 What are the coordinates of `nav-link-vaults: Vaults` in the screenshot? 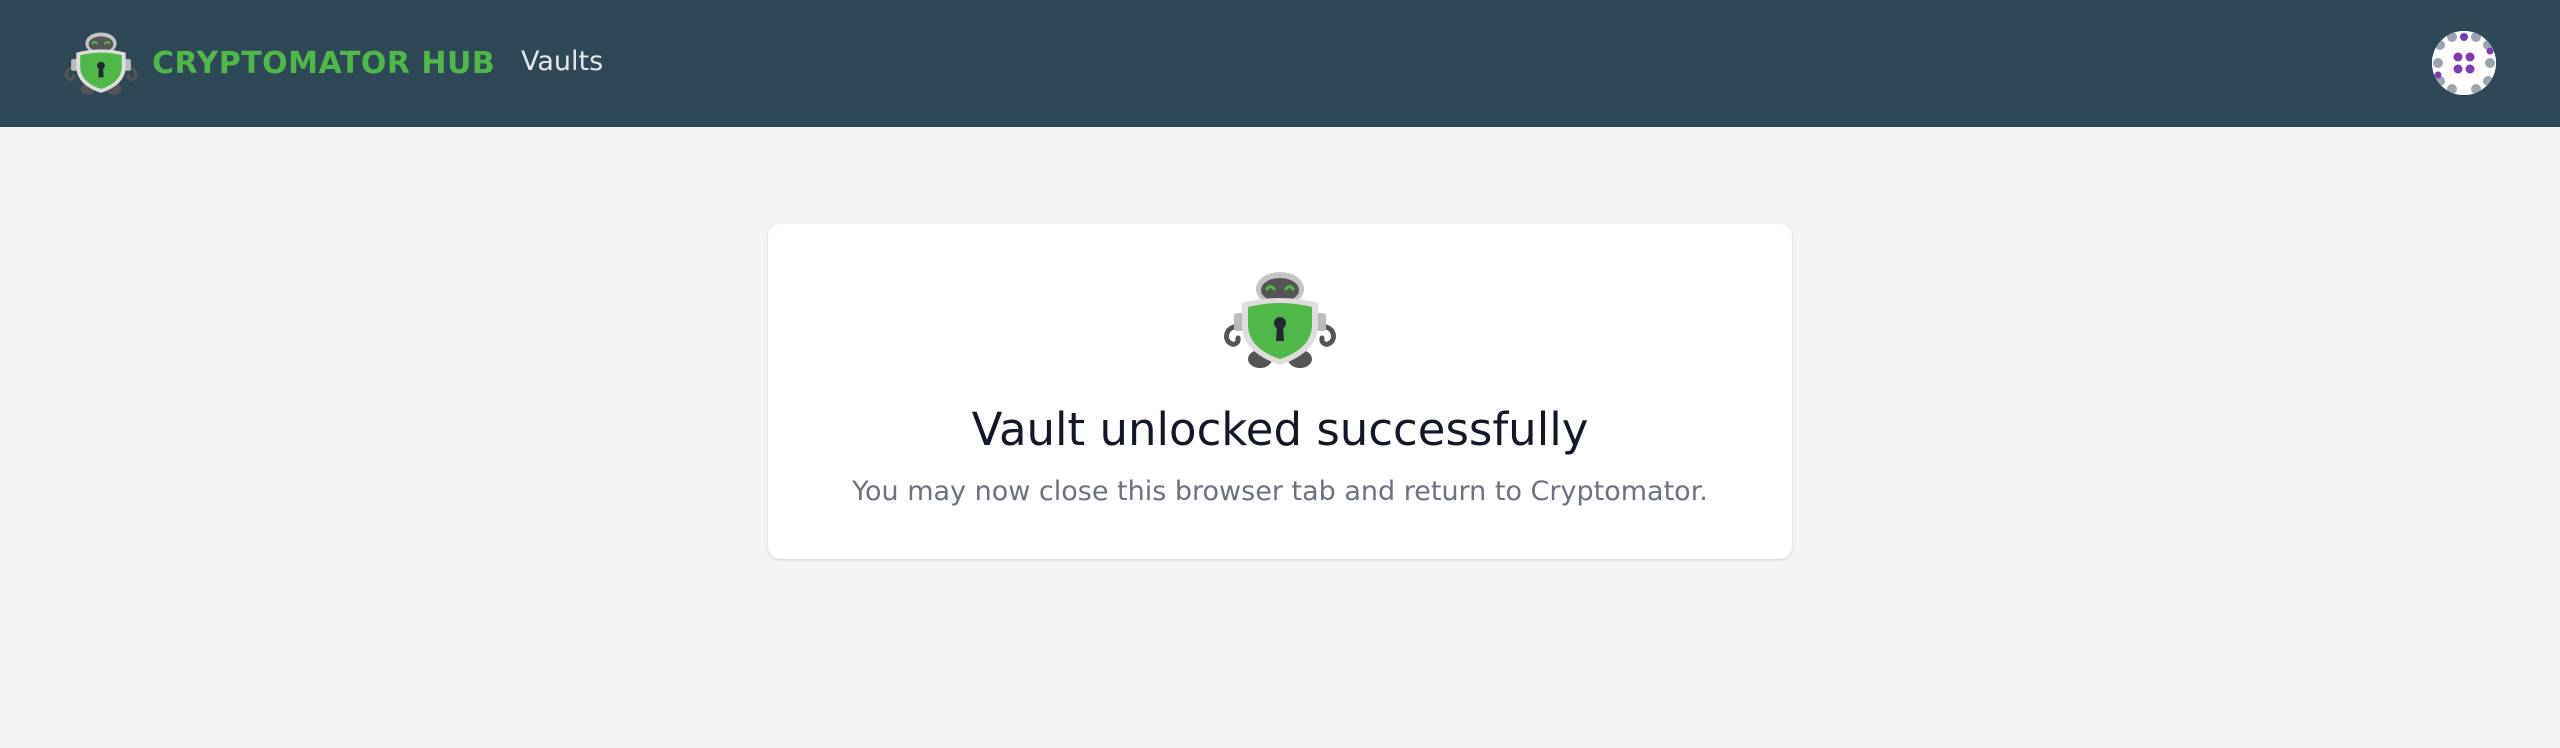 It's located at (562, 61).